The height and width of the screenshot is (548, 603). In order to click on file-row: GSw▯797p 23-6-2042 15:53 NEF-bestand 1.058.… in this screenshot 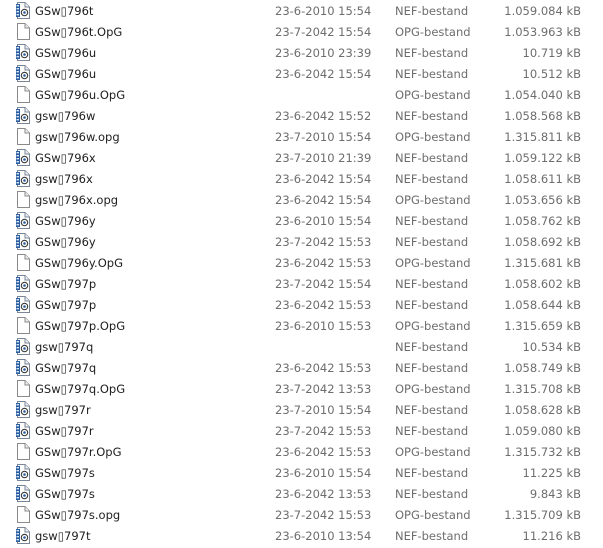, I will do `click(301, 305)`.